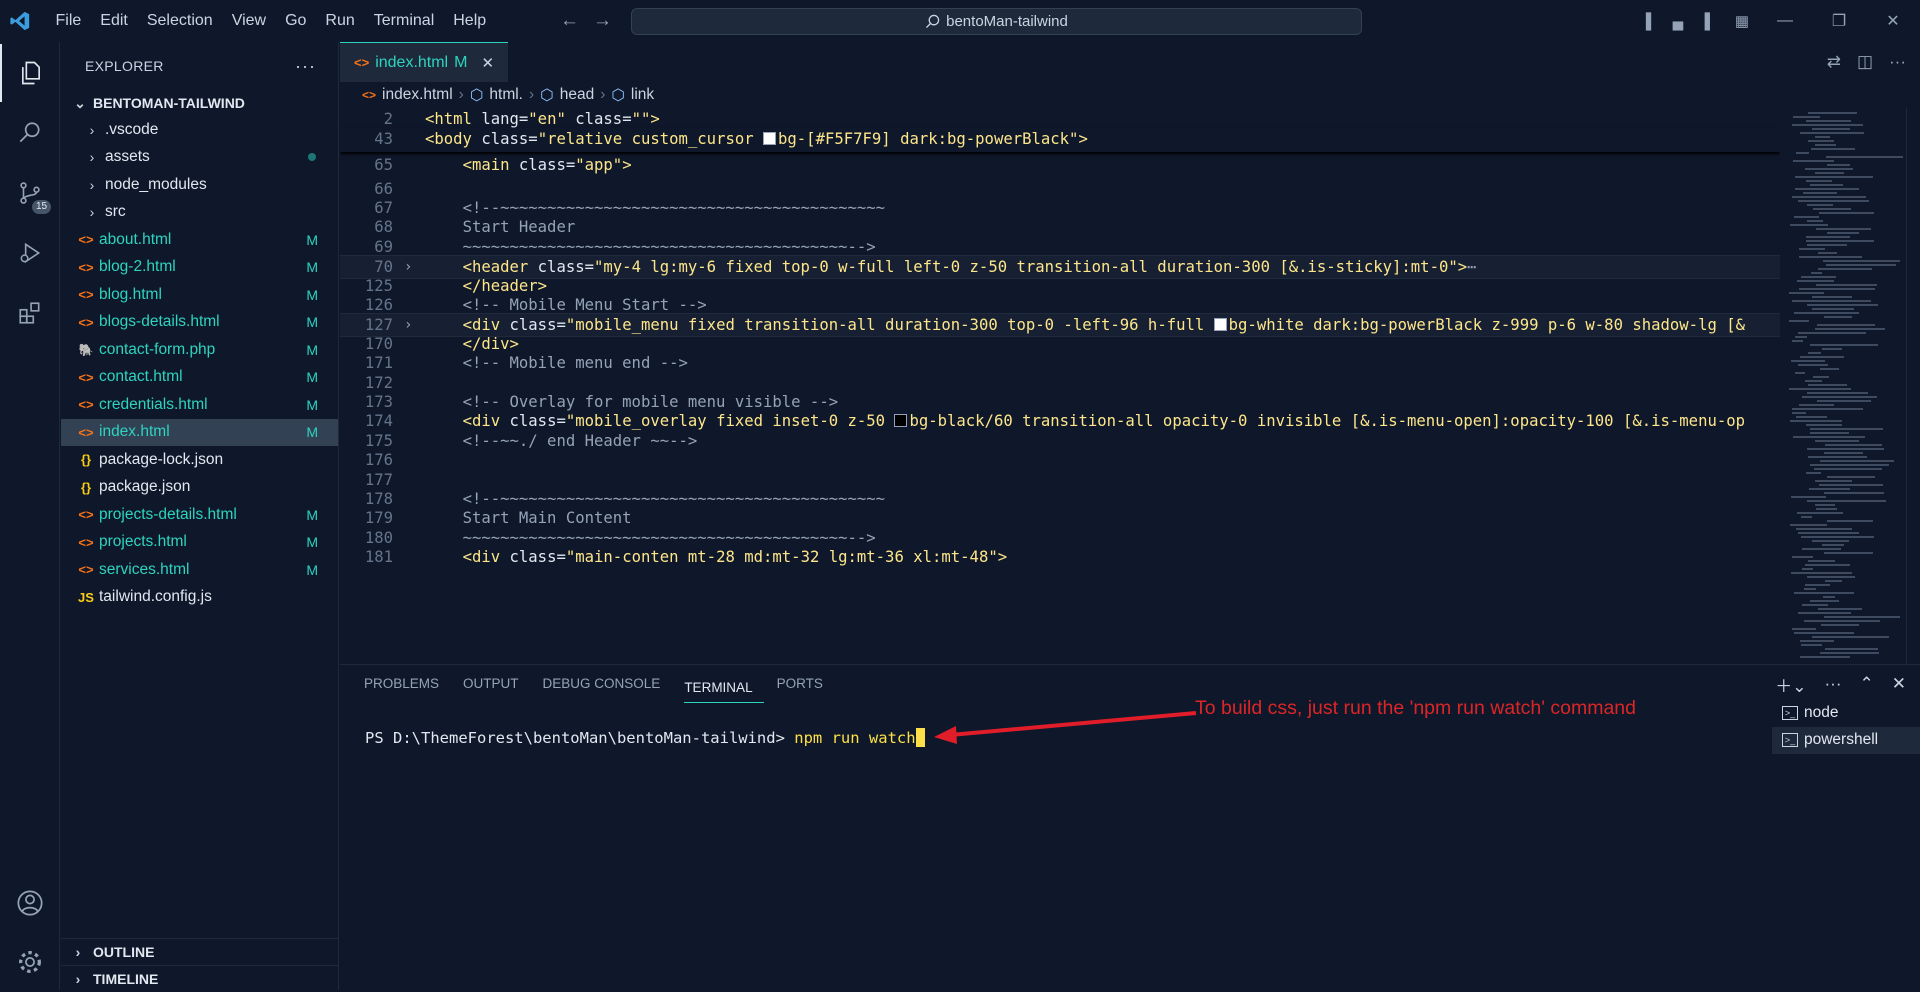  What do you see at coordinates (569, 21) in the screenshot?
I see `back-arrow-icon: ←` at bounding box center [569, 21].